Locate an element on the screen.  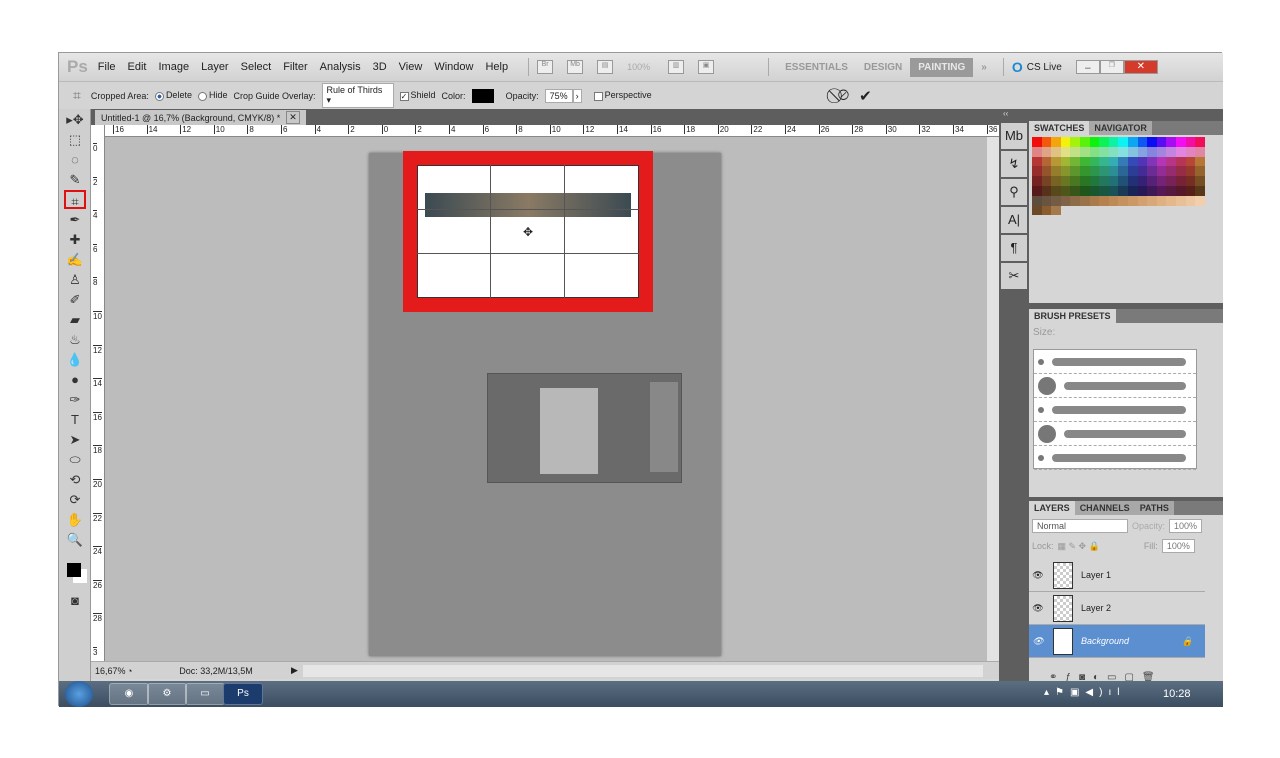
crop-tool-icon: ⌗ is located at coordinates (75, 199).